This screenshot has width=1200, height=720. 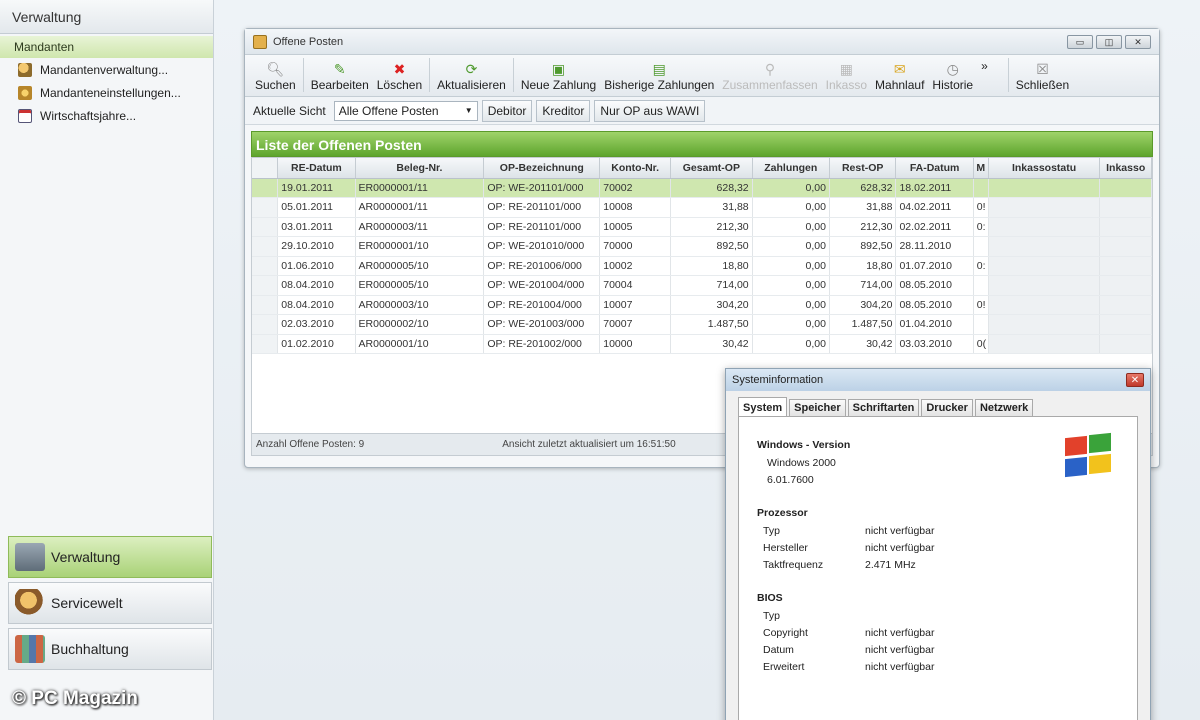 What do you see at coordinates (275, 76) in the screenshot?
I see `search-button: 🔍︎ Suchen` at bounding box center [275, 76].